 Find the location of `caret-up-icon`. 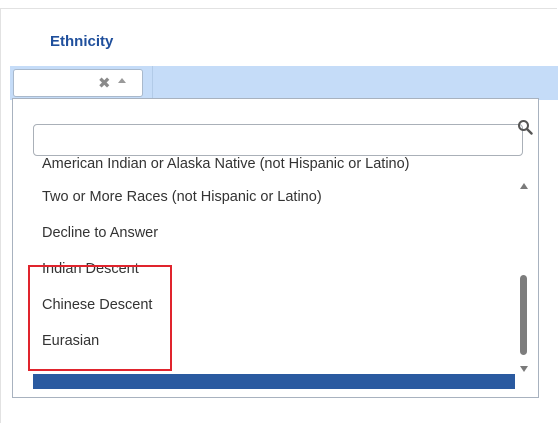

caret-up-icon is located at coordinates (122, 80).